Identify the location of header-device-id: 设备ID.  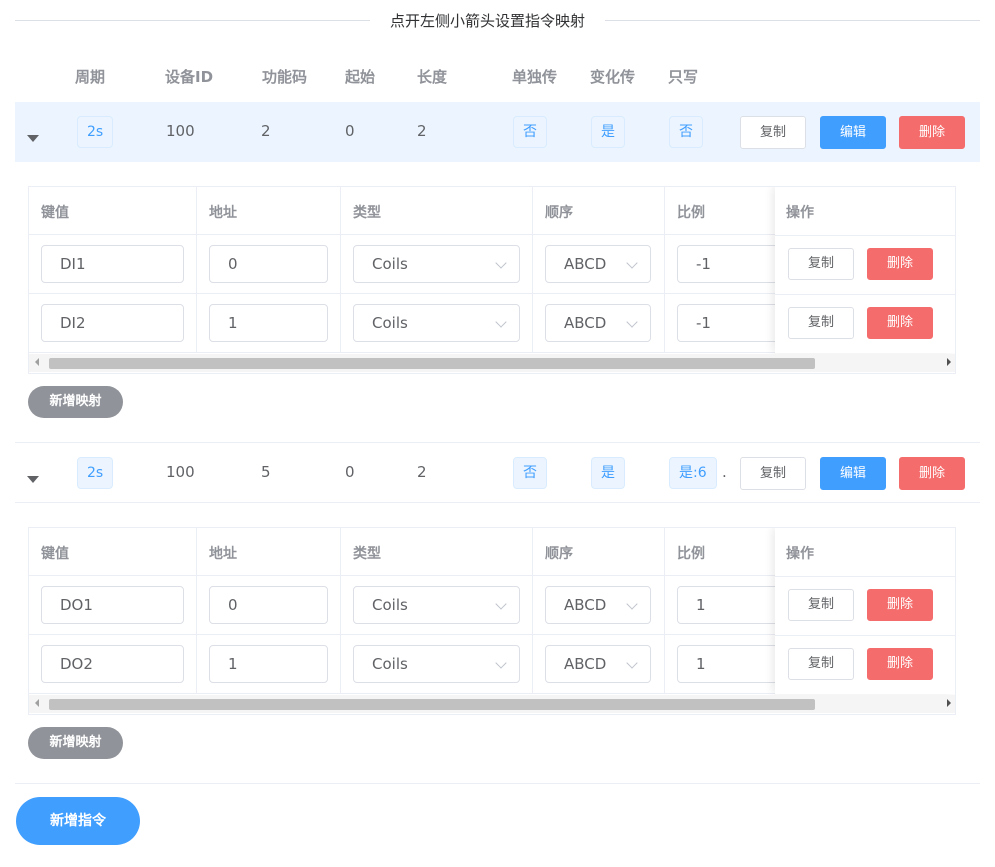
(189, 77).